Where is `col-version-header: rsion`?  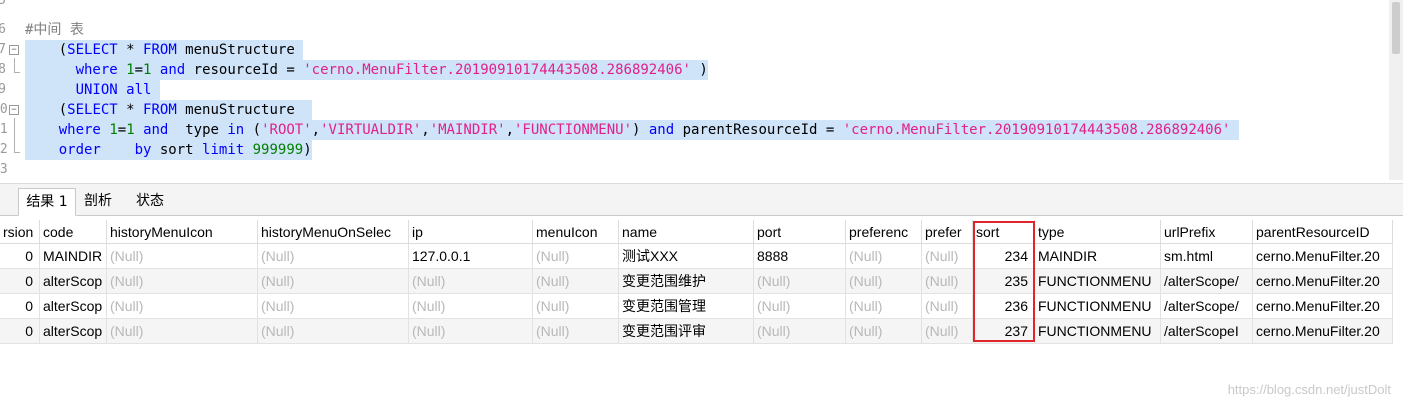
col-version-header: rsion is located at coordinates (20, 232).